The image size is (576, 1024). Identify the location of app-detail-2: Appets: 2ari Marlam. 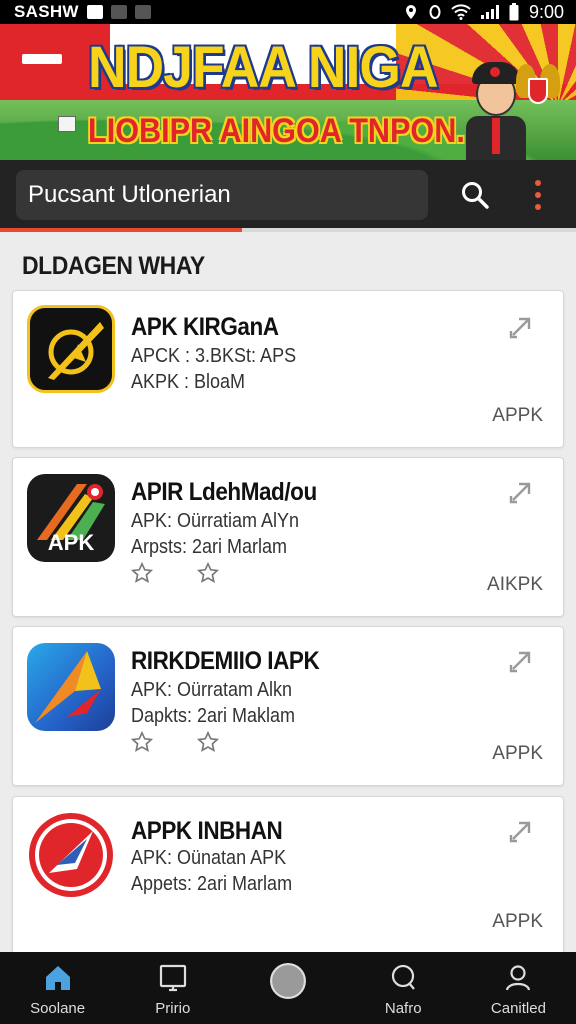
(212, 884).